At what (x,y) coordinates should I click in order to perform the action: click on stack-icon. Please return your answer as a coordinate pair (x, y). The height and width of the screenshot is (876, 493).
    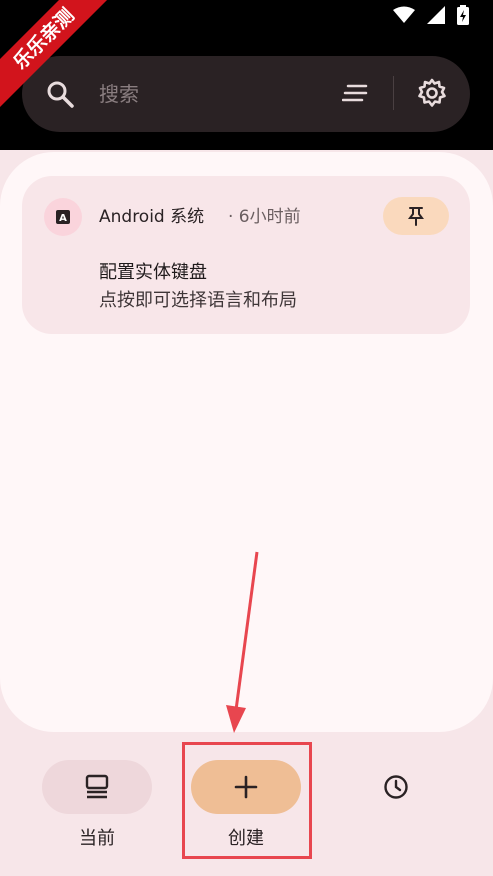
    Looking at the image, I should click on (97, 786).